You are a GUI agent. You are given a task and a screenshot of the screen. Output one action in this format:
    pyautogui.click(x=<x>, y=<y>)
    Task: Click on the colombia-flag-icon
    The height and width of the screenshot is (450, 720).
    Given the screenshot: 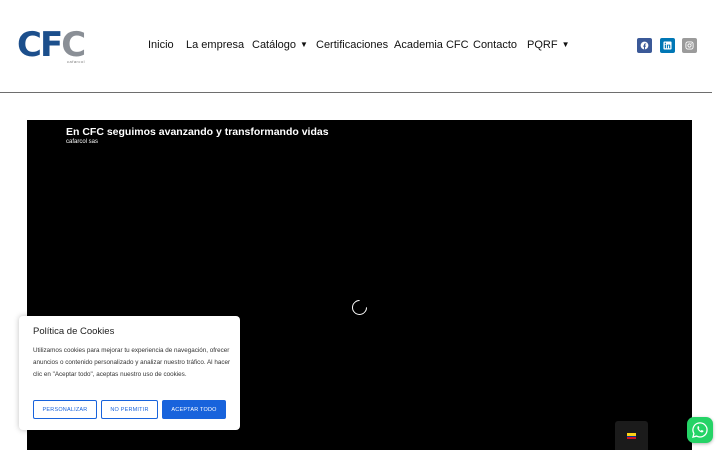 What is the action you would take?
    pyautogui.click(x=631, y=435)
    